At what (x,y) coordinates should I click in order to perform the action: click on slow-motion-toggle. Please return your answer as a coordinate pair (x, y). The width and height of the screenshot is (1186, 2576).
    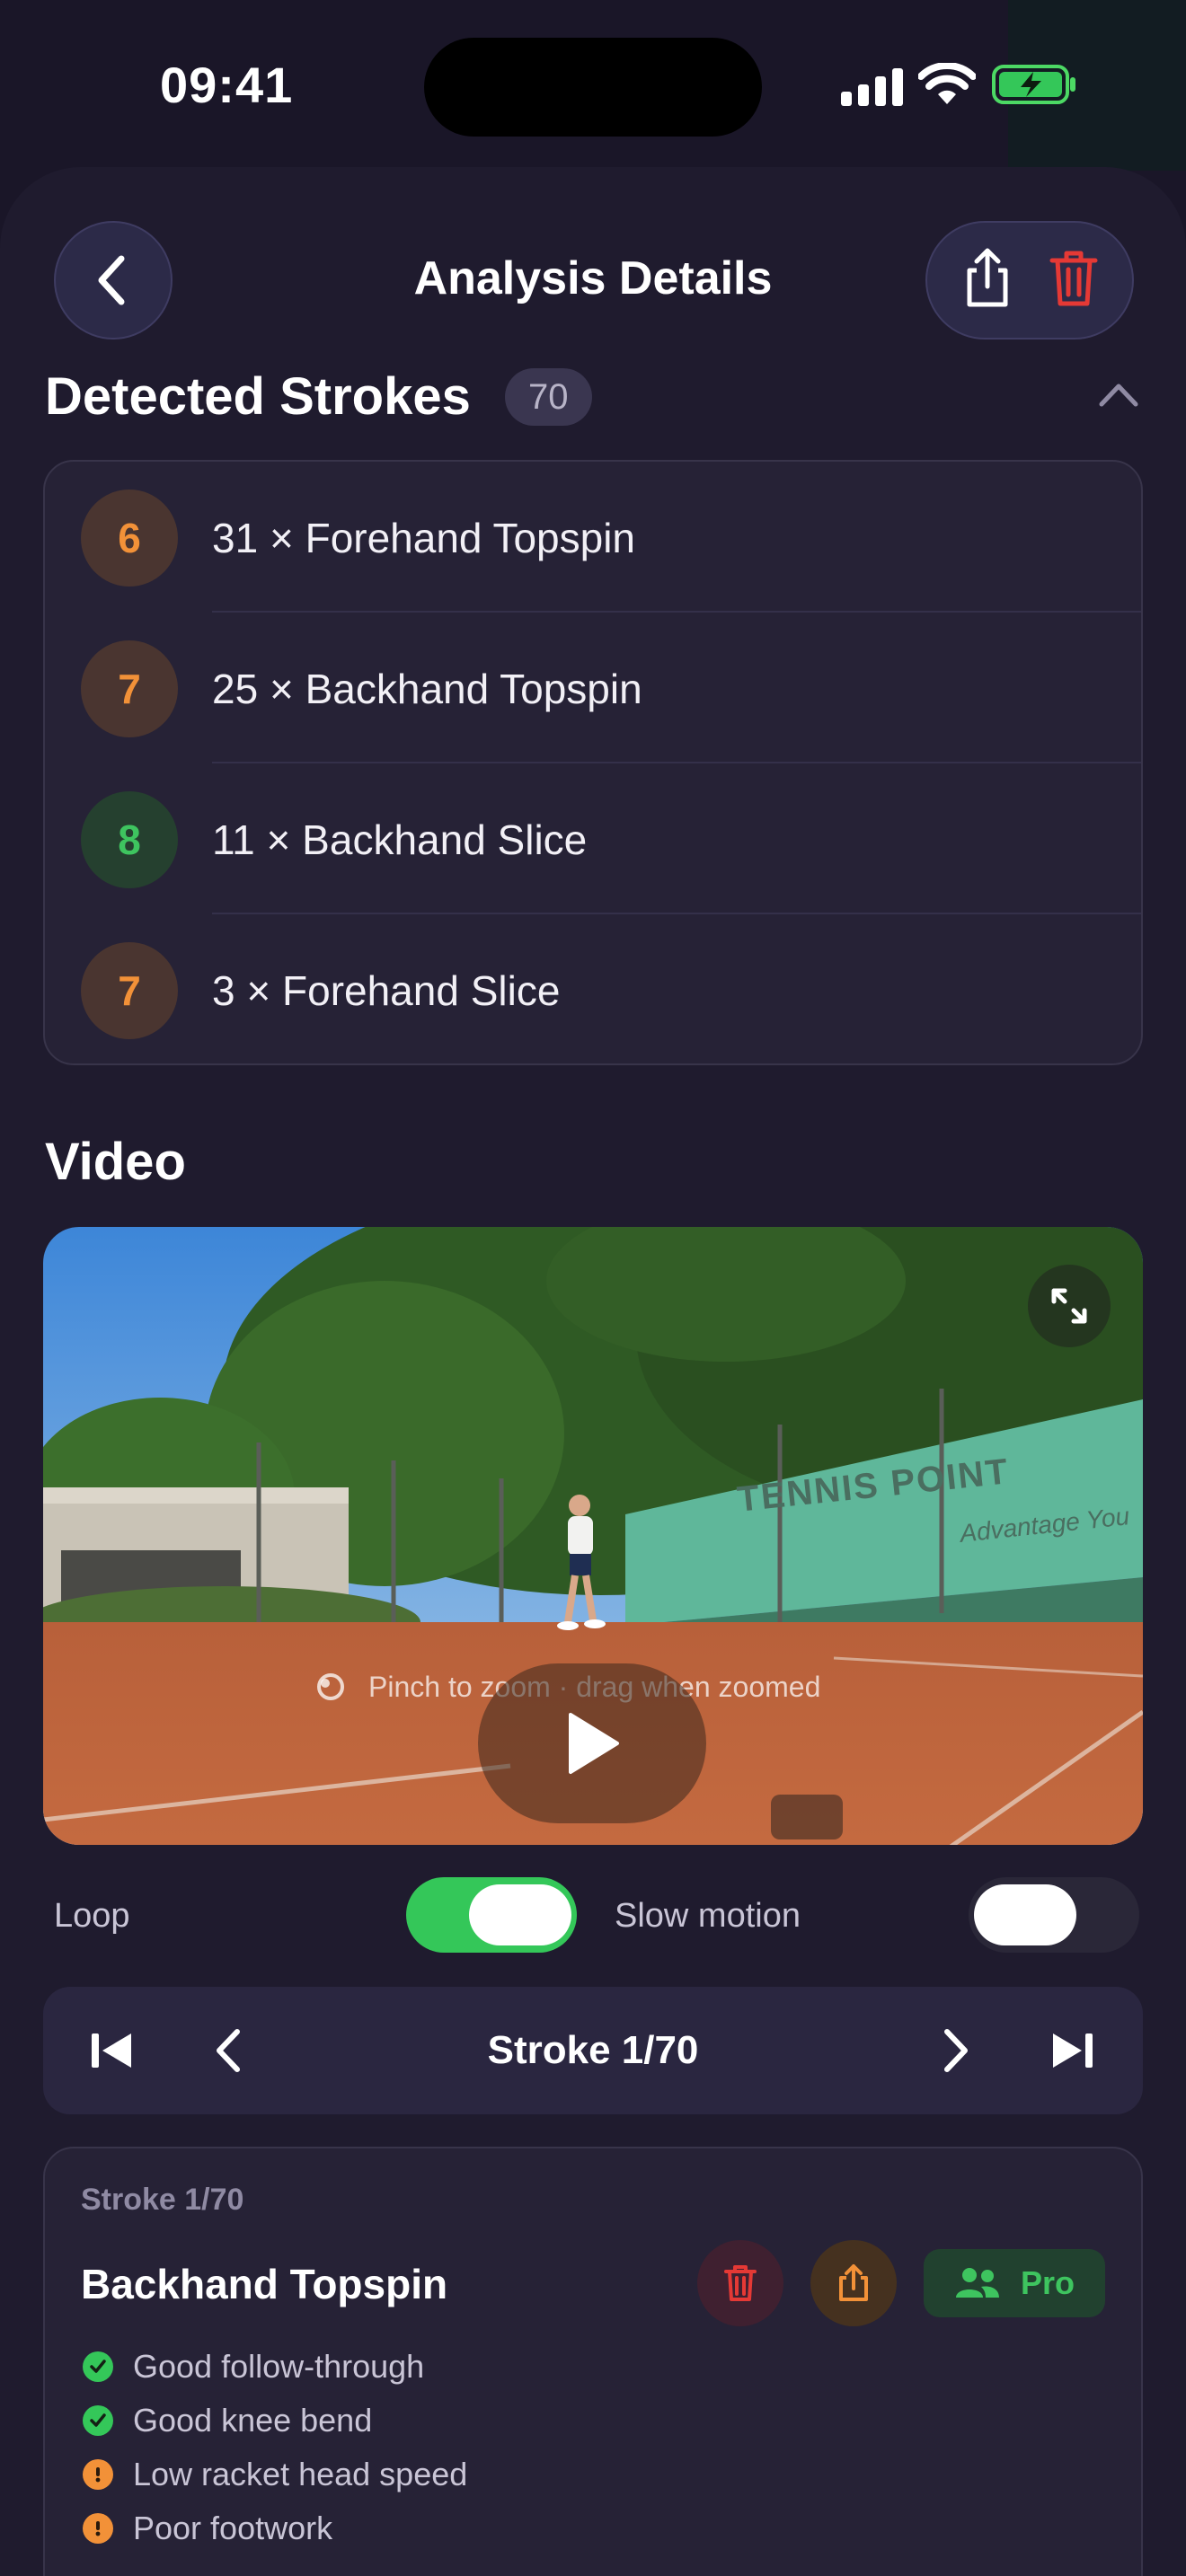
    Looking at the image, I should click on (1054, 1915).